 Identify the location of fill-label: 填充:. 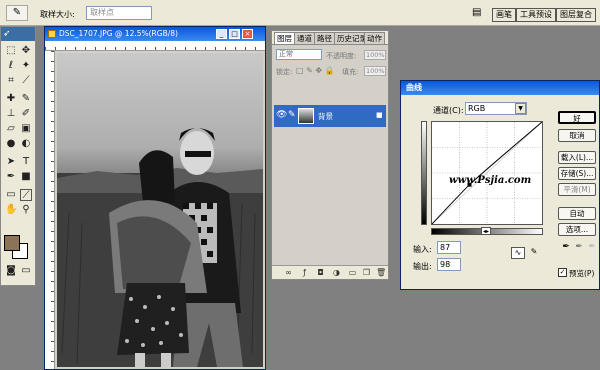
(350, 72).